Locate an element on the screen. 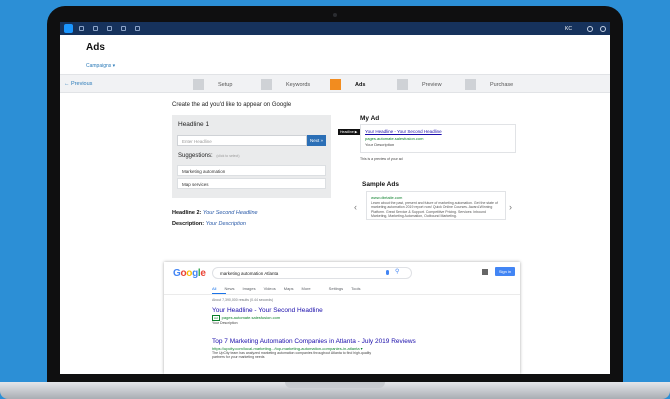 Image resolution: width=670 pixels, height=399 pixels. step-keywords: Keywords is located at coordinates (285, 84).